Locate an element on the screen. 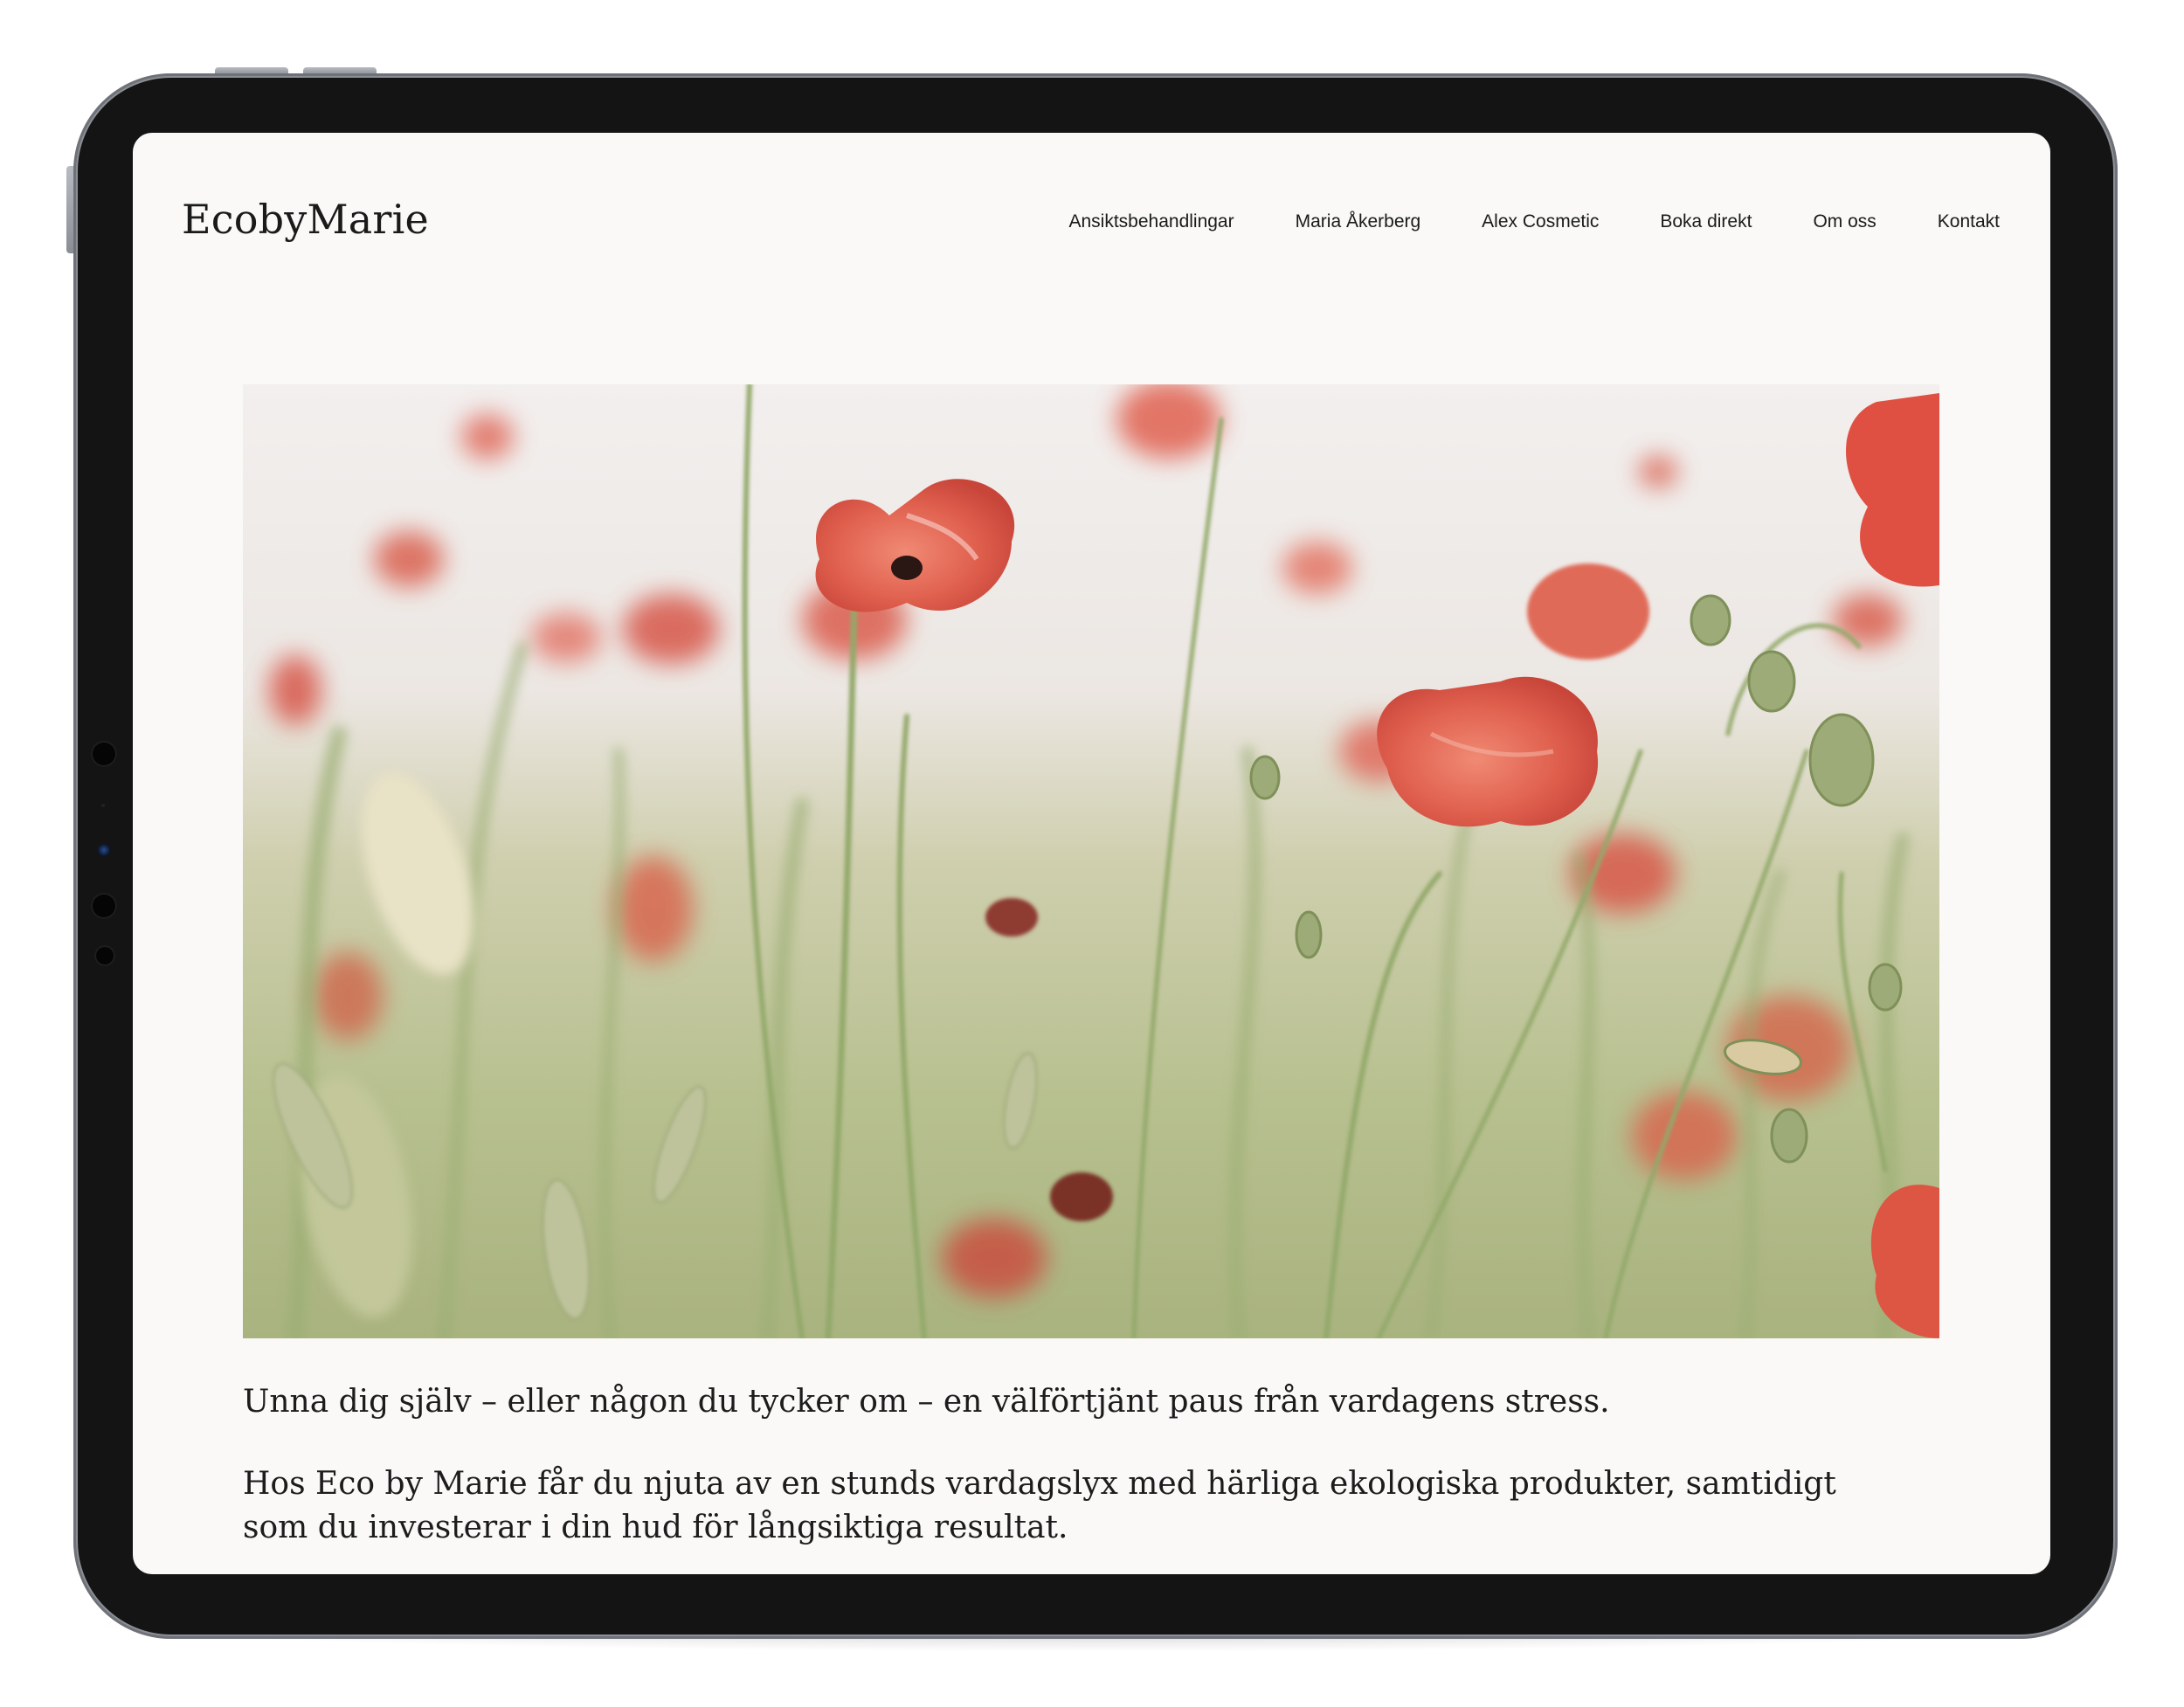 The width and height of the screenshot is (2184, 1707). nav-item-ansiktsbehandlingar: Ansiktsbehandlingar is located at coordinates (1151, 221).